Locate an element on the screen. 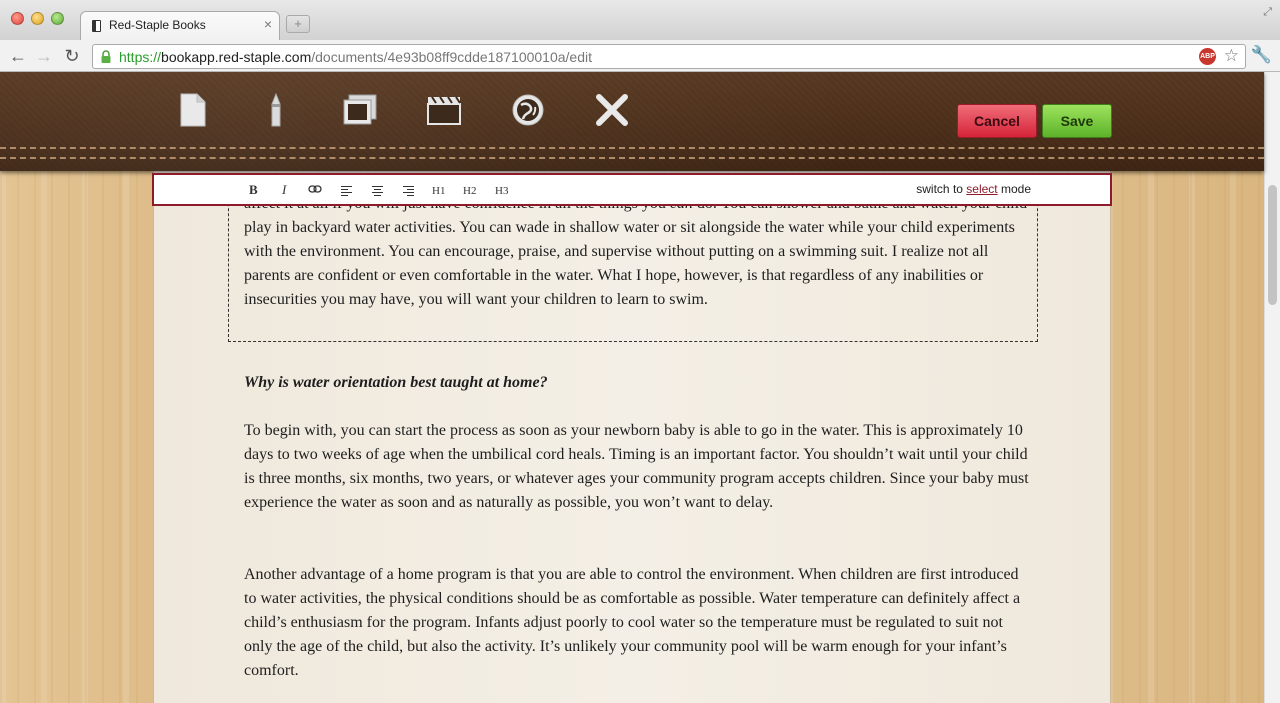 This screenshot has height=703, width=1280. link-icon is located at coordinates (315, 189).